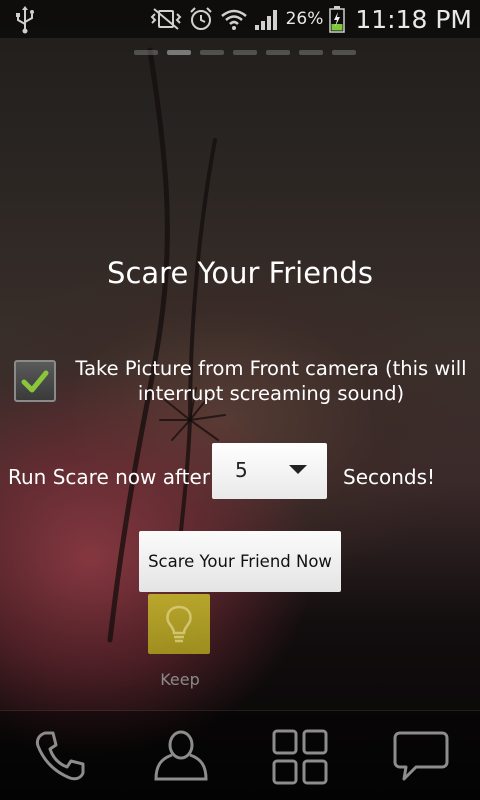 Image resolution: width=480 pixels, height=800 pixels. Describe the element at coordinates (421, 757) in the screenshot. I see `message-icon` at that location.